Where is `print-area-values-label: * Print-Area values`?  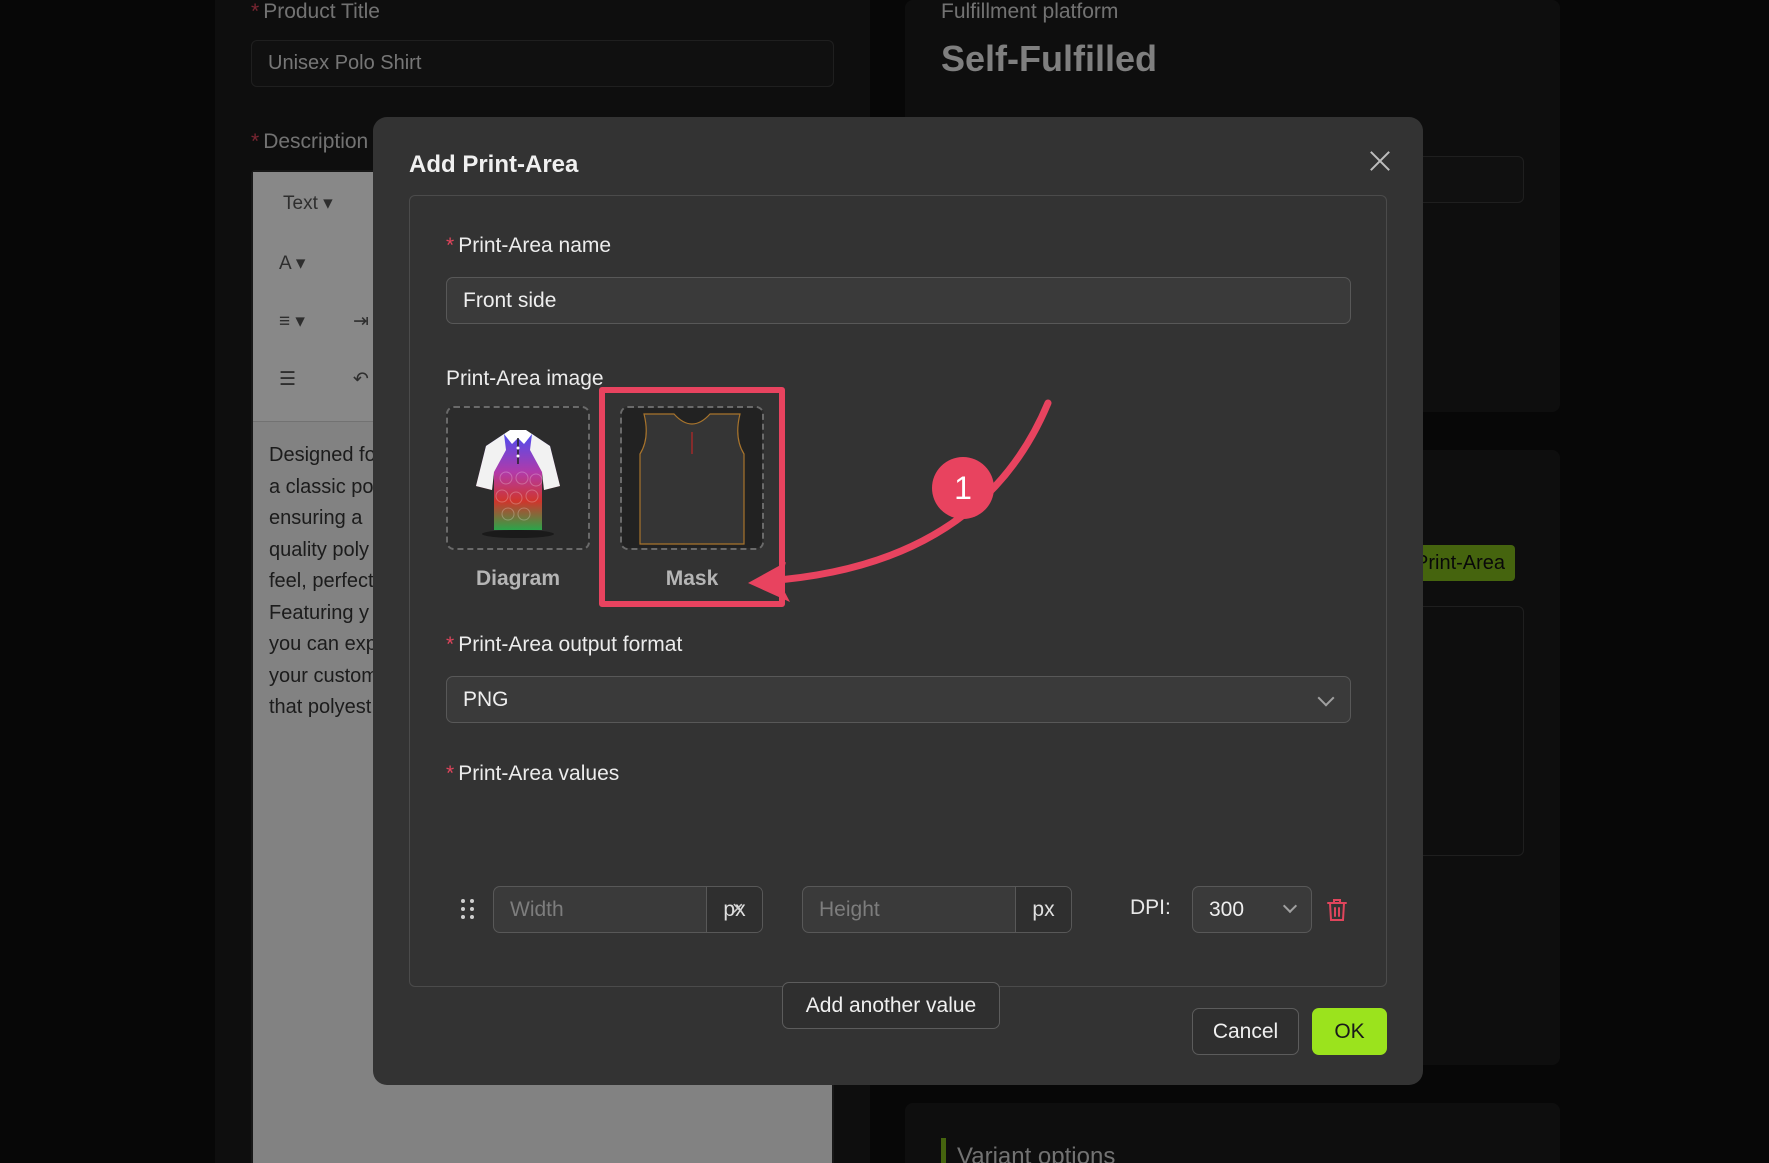
print-area-values-label: * Print-Area values is located at coordinates (532, 774).